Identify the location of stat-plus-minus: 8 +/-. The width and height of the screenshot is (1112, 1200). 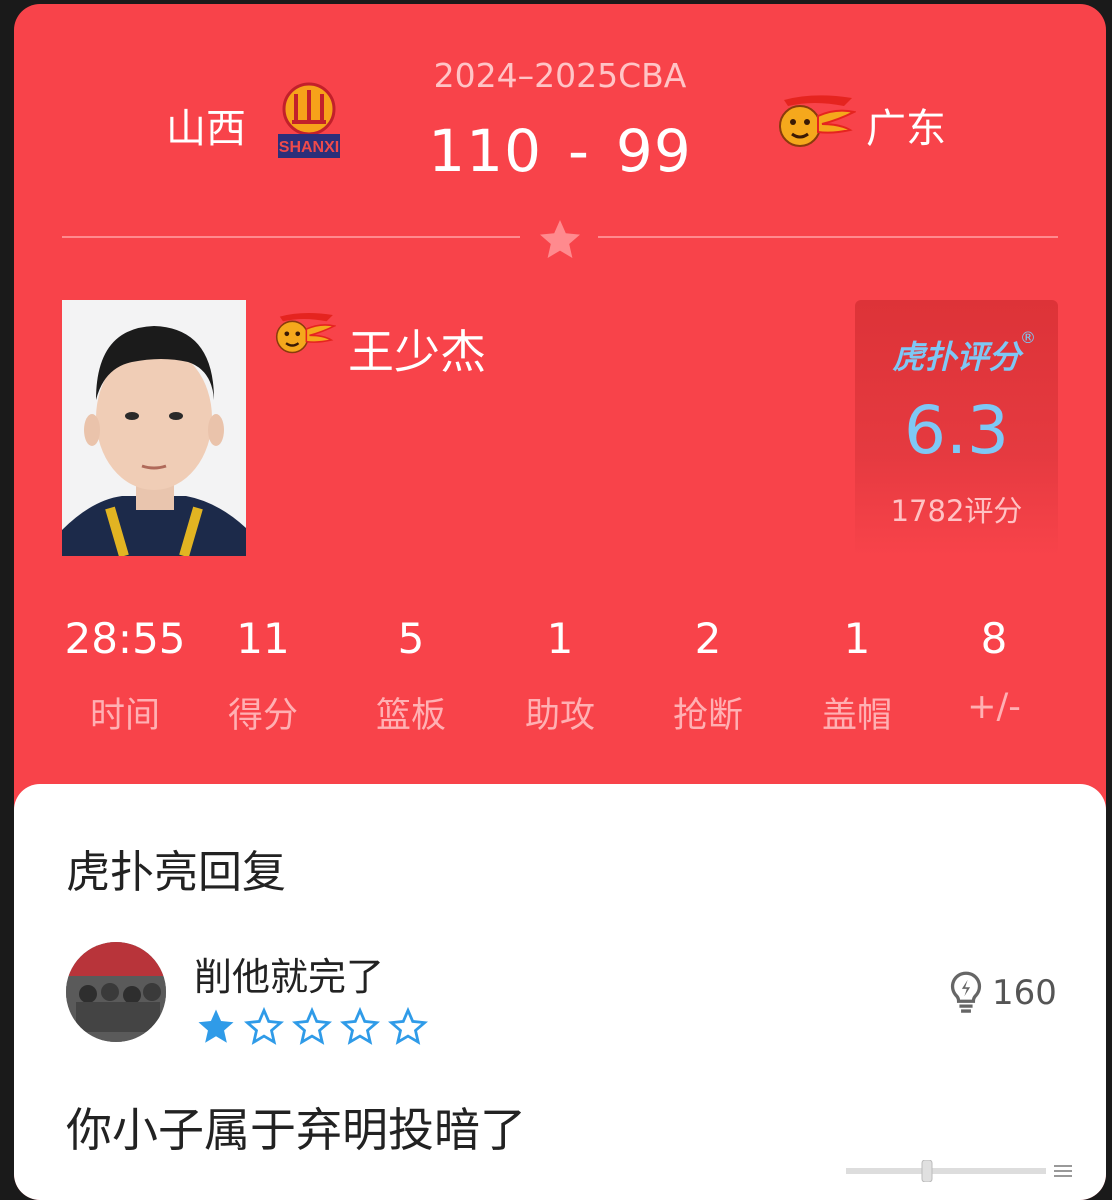
(994, 668).